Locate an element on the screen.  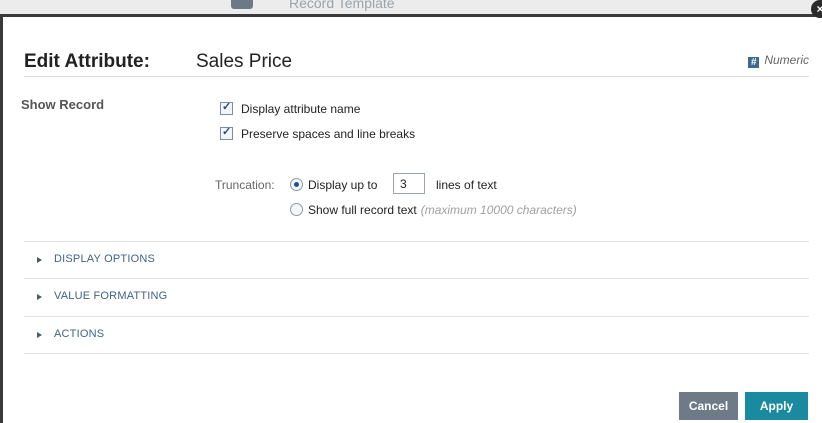
attribute-name-title: Sales Price is located at coordinates (244, 61).